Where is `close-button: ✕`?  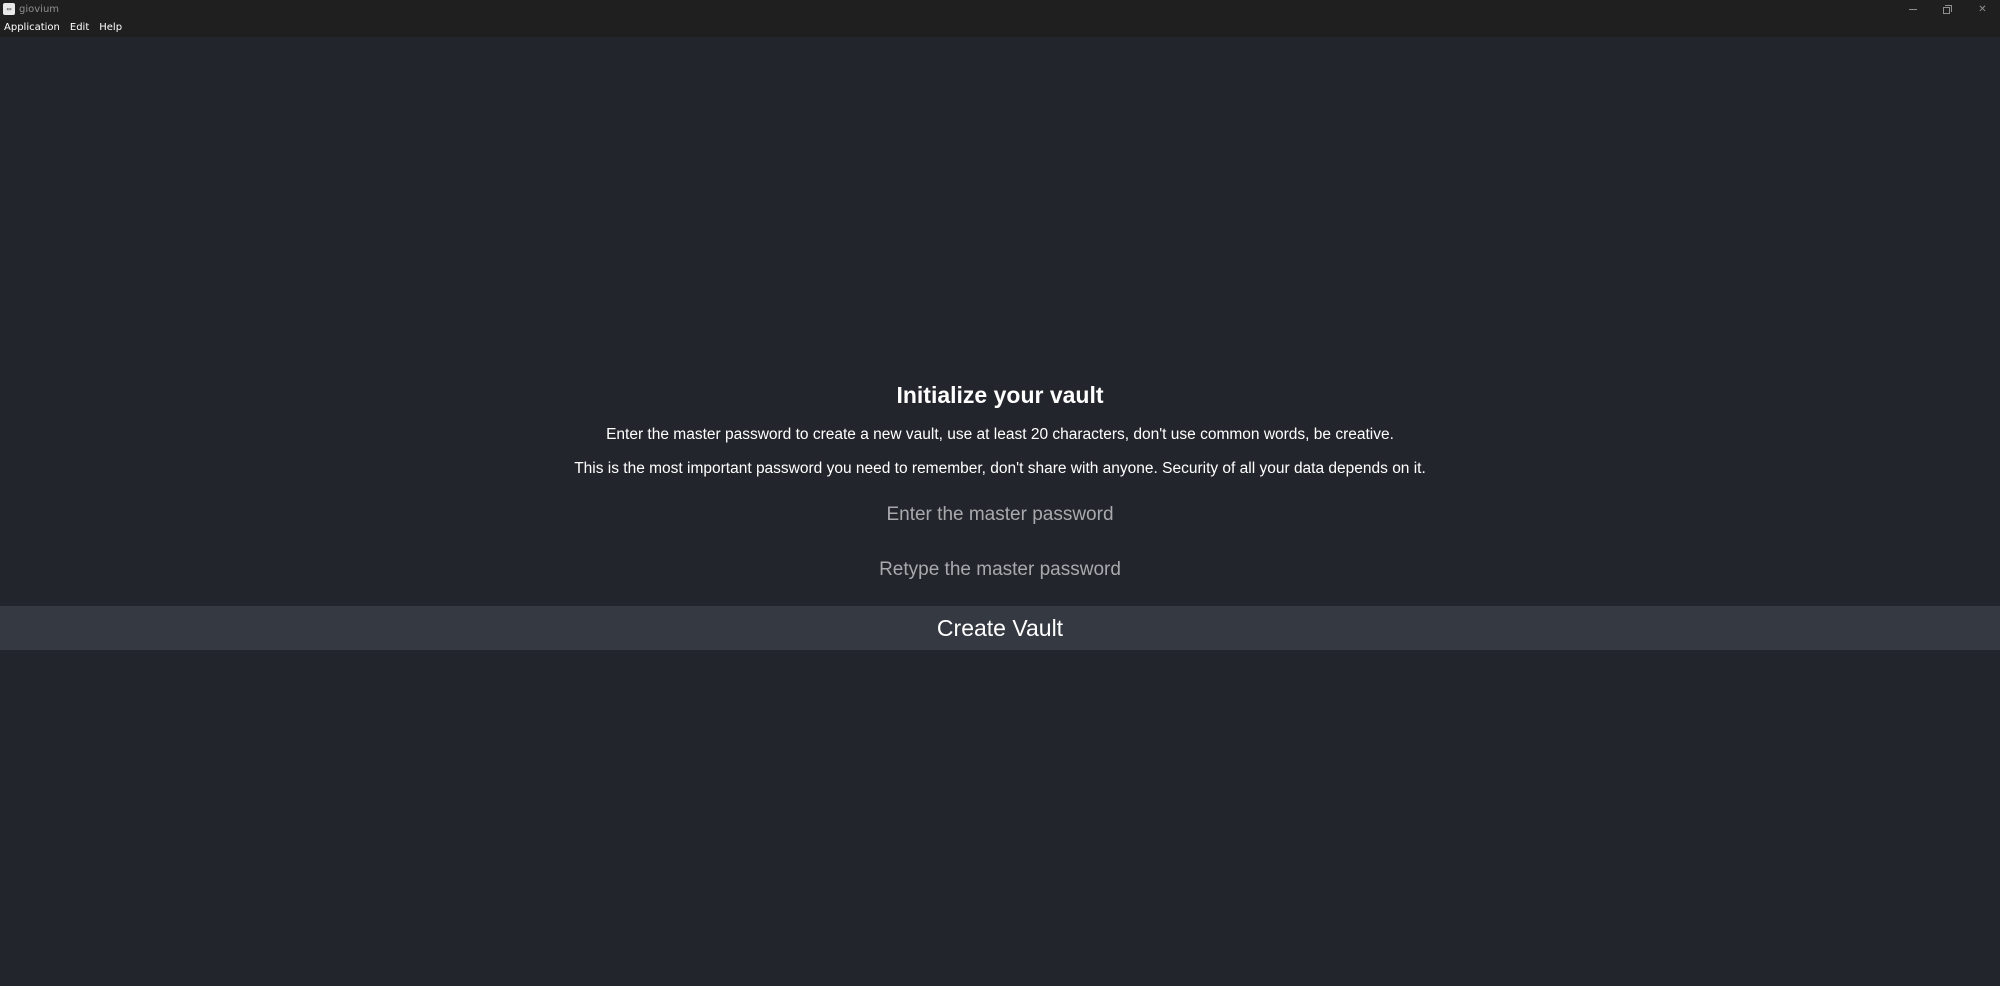
close-button: ✕ is located at coordinates (1982, 9).